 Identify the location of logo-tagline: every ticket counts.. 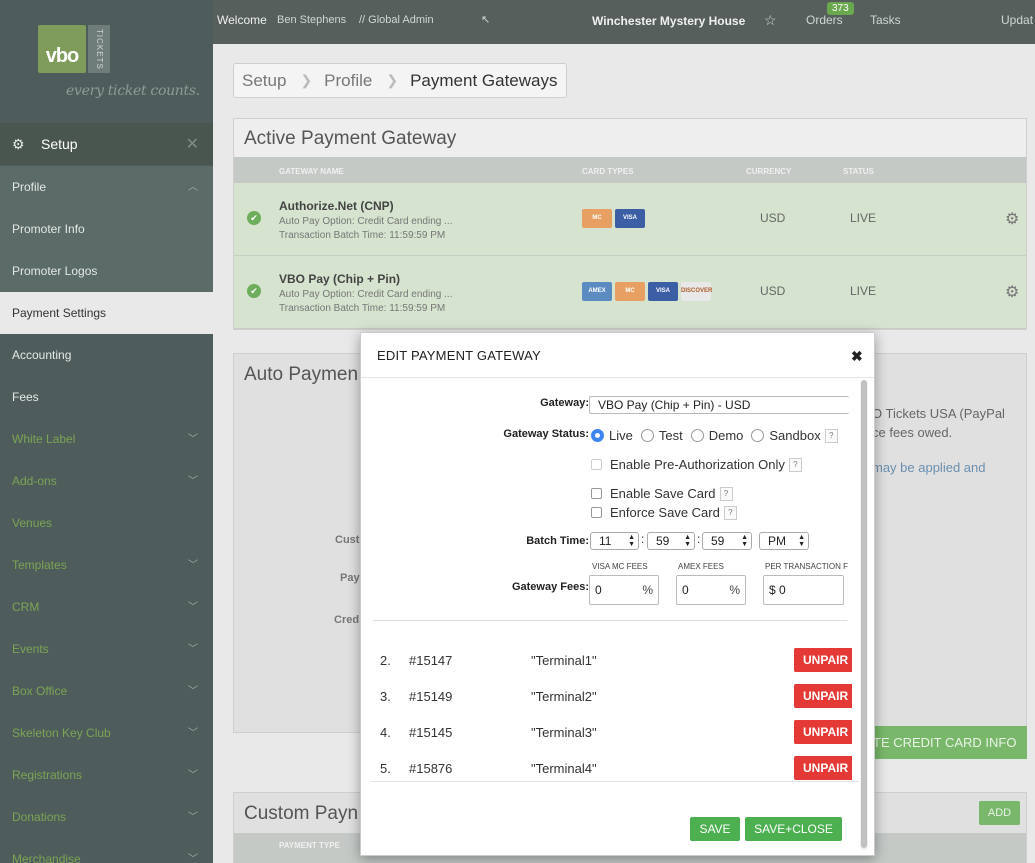
(133, 91).